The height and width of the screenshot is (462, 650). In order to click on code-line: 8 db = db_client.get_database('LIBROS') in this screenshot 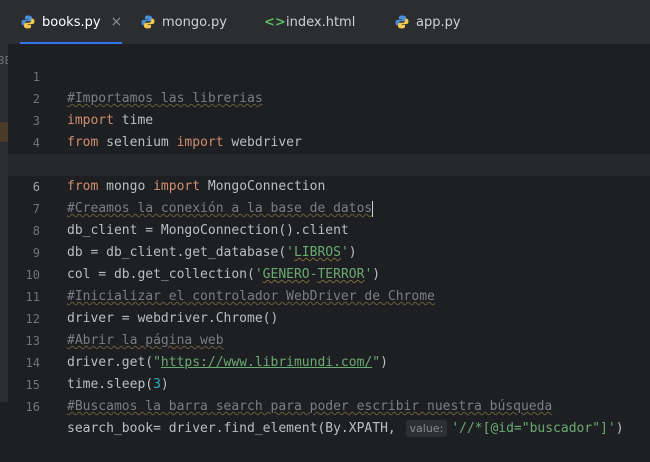, I will do `click(329, 229)`.